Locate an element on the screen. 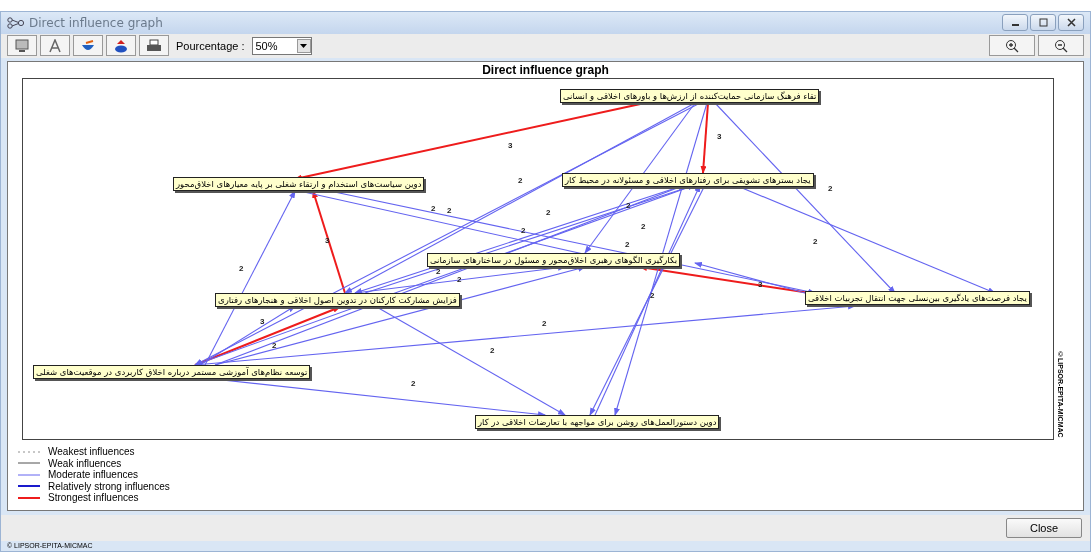  zoom-in-icon is located at coordinates (1012, 45).